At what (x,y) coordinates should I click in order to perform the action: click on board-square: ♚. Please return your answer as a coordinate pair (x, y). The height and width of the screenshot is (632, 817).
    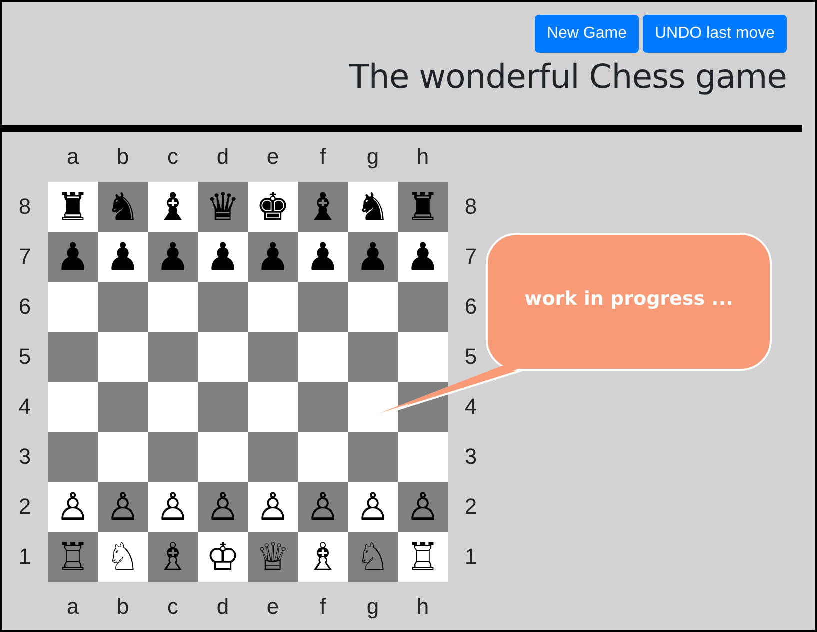
    Looking at the image, I should click on (273, 207).